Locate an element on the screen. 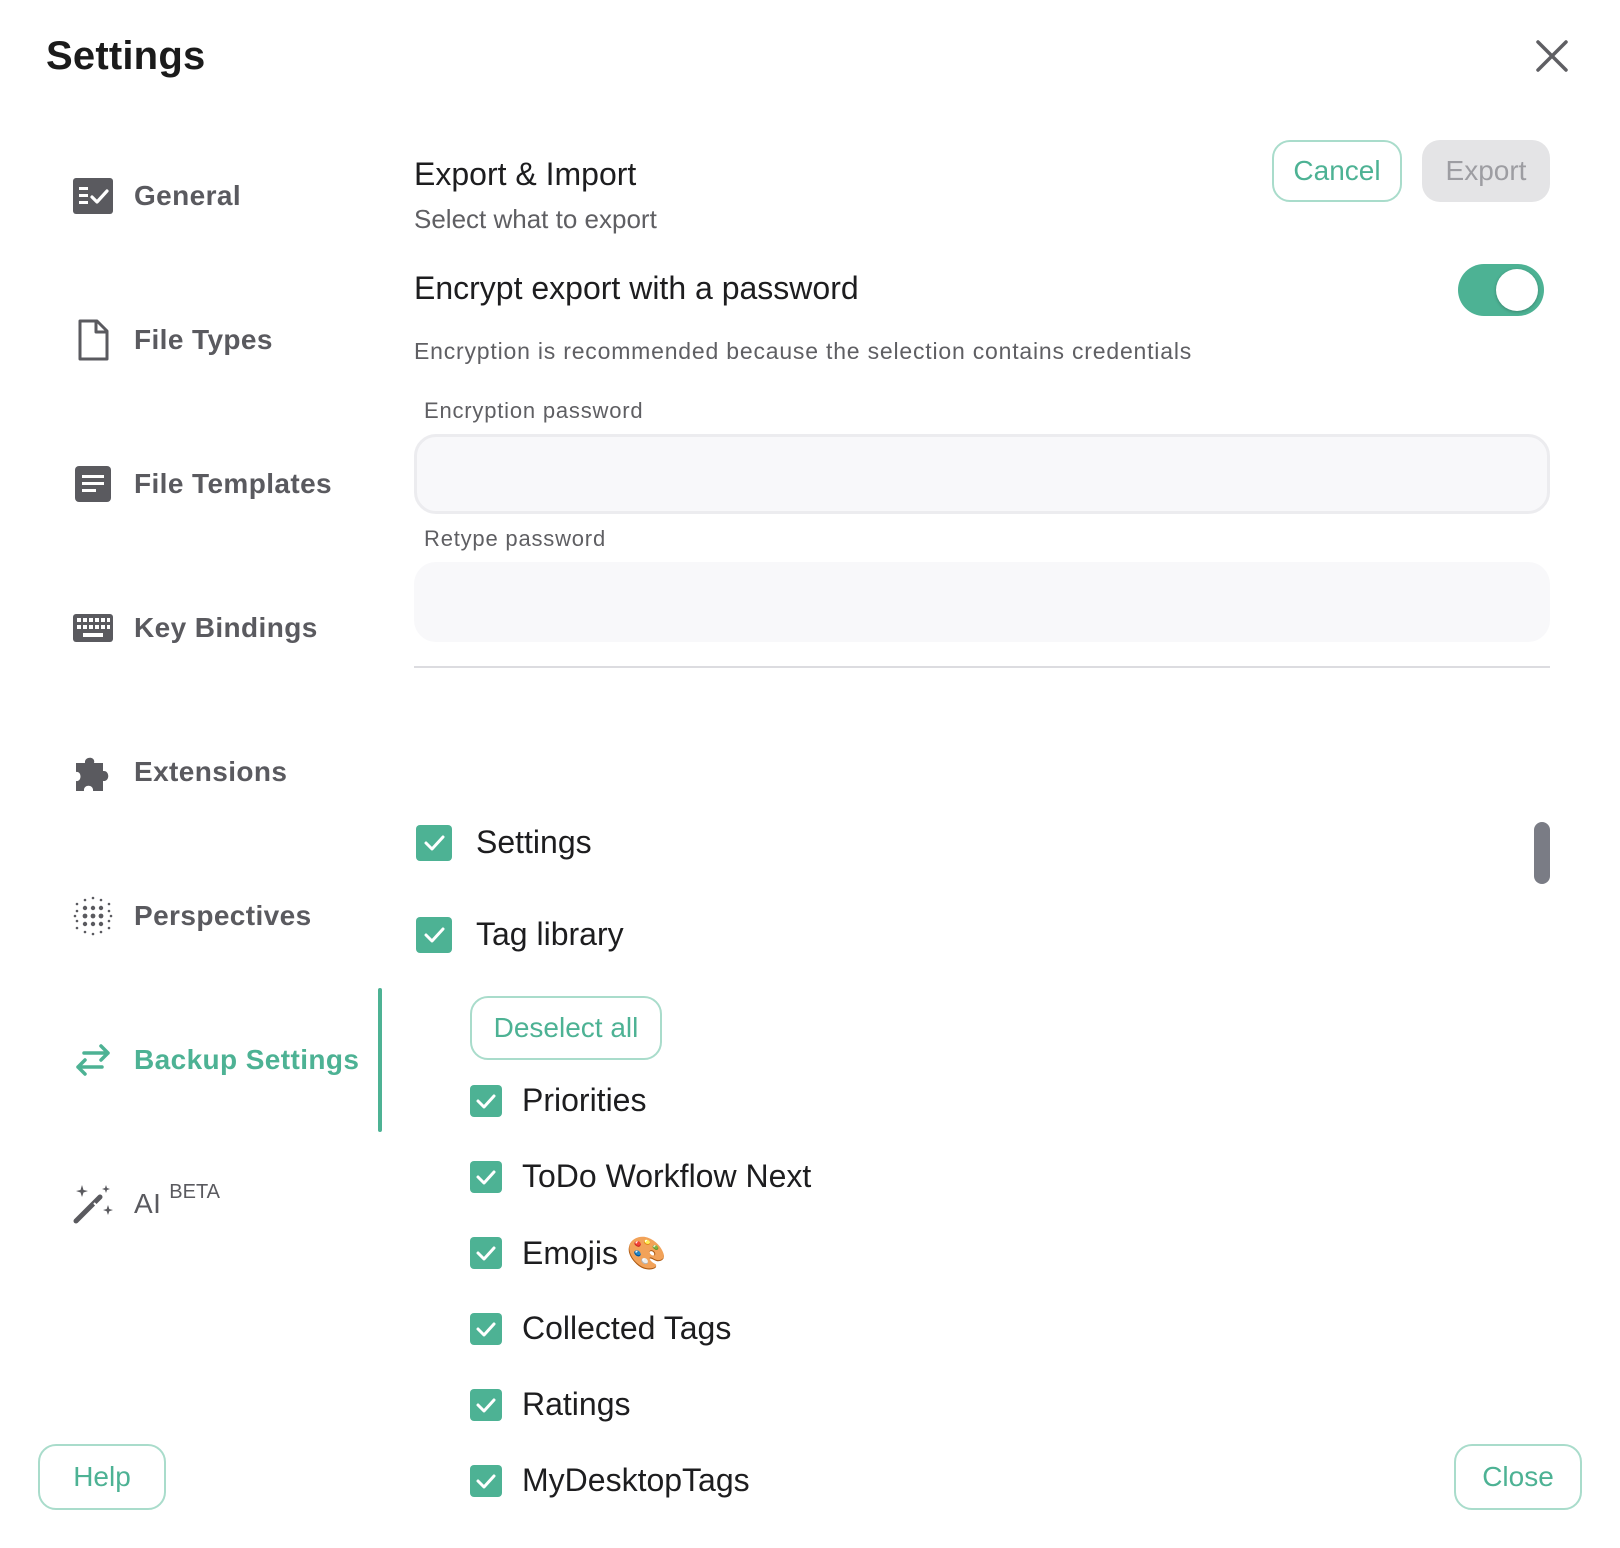  password-field-box is located at coordinates (982, 474).